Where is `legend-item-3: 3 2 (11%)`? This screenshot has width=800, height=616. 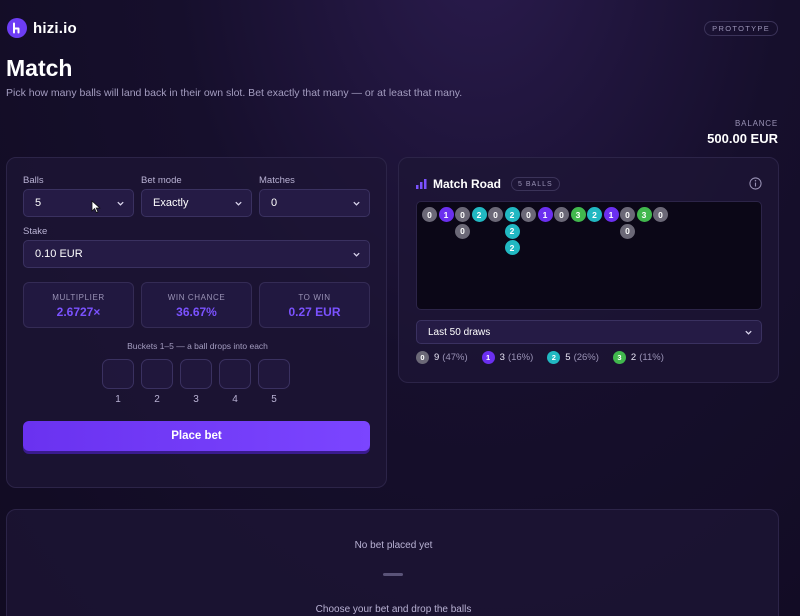 legend-item-3: 3 2 (11%) is located at coordinates (638, 357).